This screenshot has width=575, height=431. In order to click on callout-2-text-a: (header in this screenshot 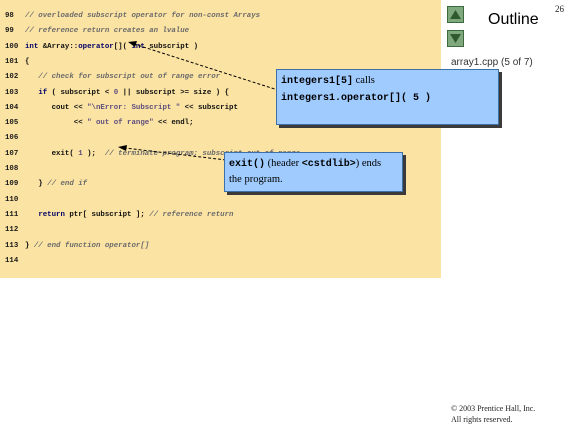, I will do `click(283, 163)`.